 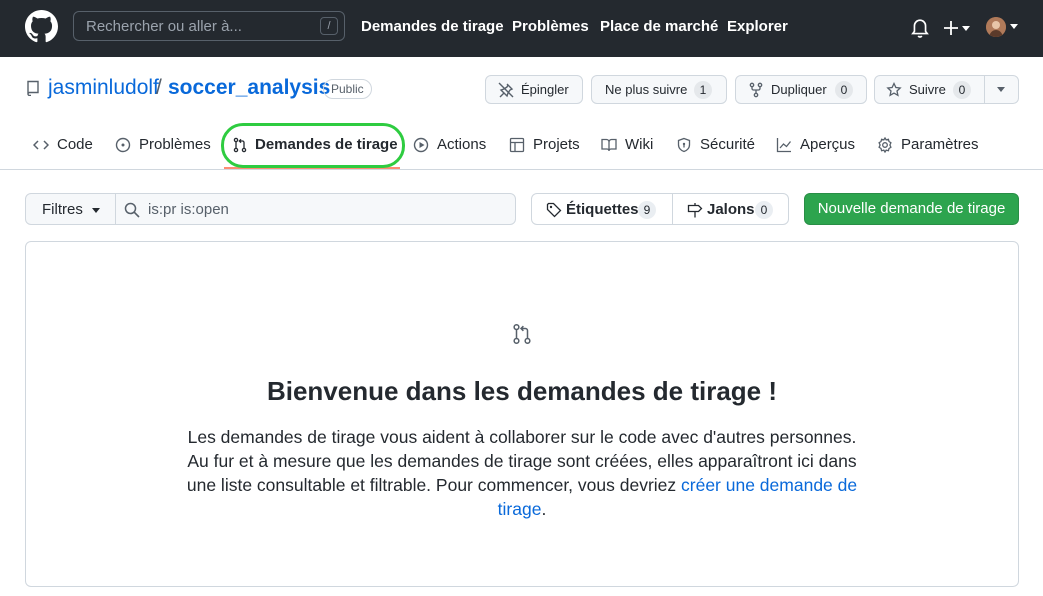 I want to click on unwatch-button: Ne plus suivre 1, so click(x=659, y=89).